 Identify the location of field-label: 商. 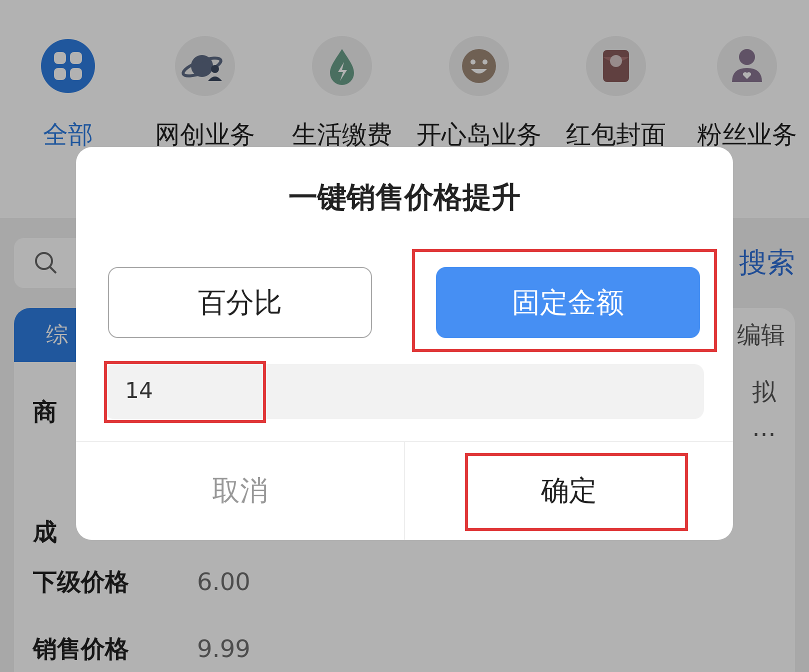
(45, 412).